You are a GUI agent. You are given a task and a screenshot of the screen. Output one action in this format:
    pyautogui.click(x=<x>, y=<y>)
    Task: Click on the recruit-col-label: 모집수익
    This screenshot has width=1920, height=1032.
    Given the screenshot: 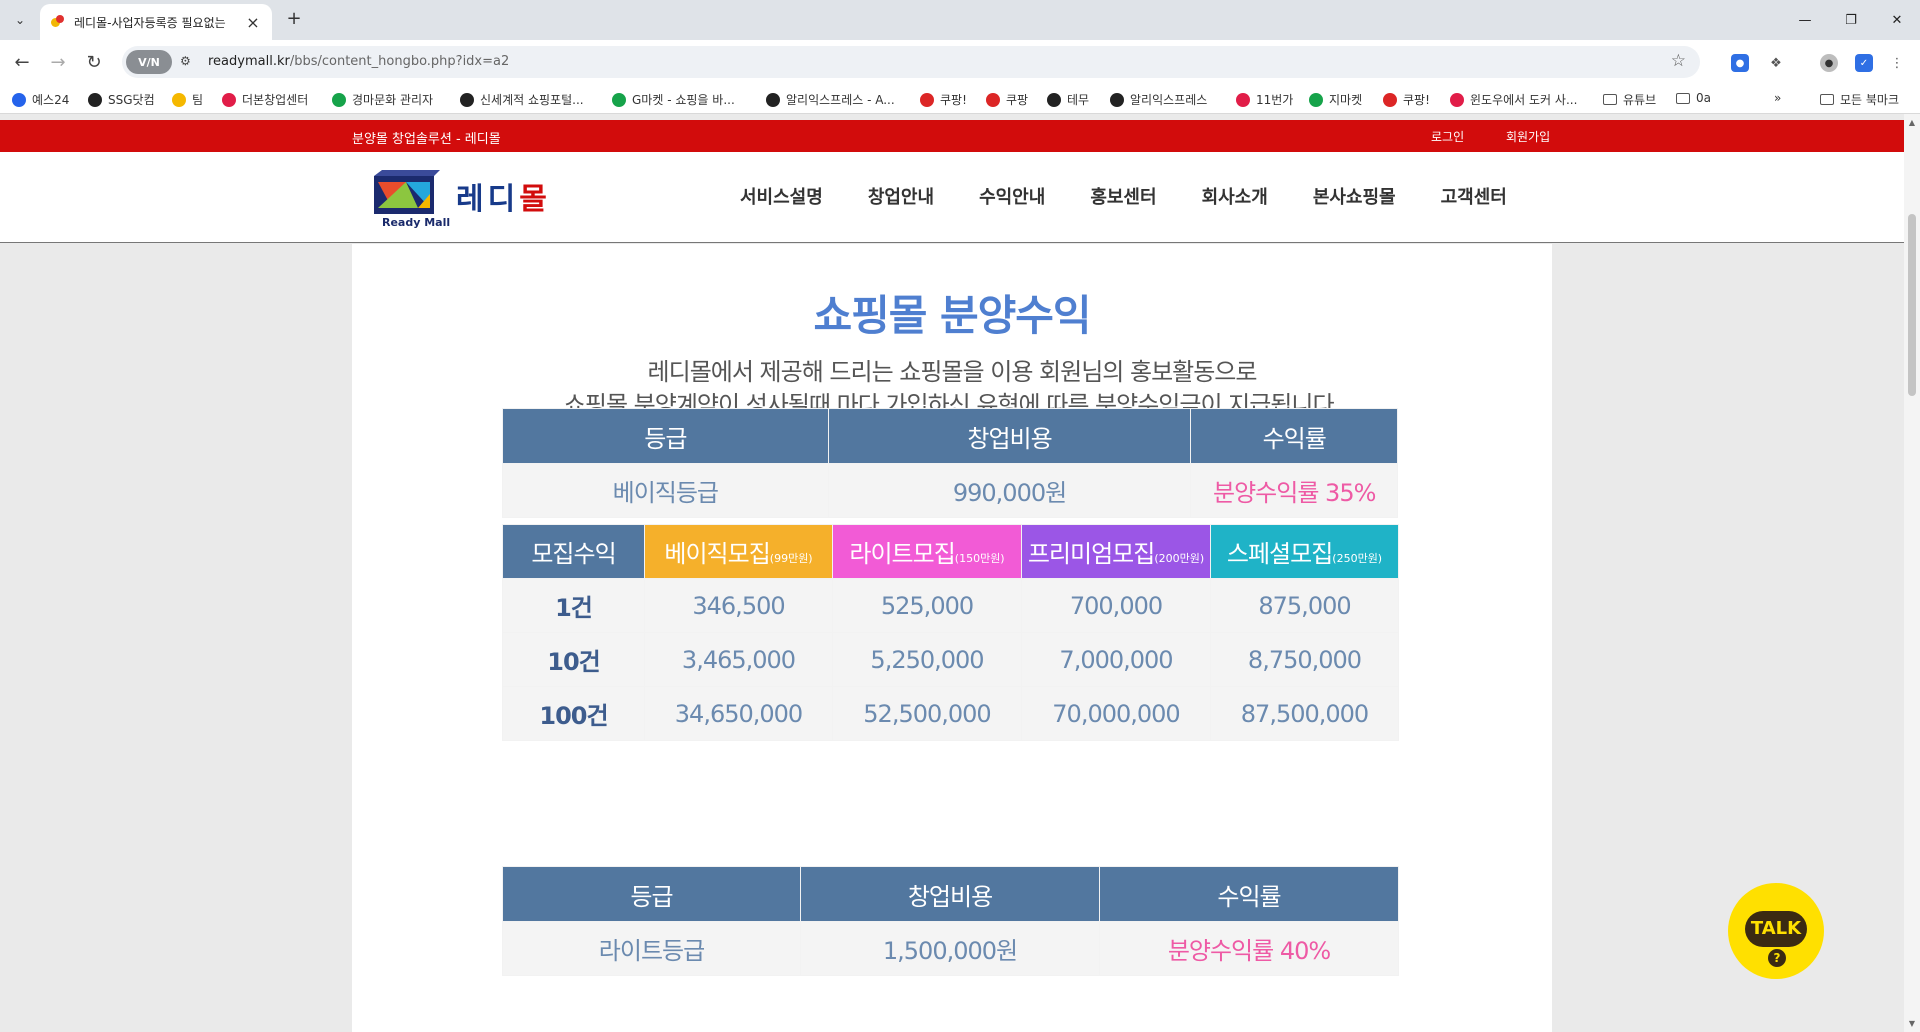 What is the action you would take?
    pyautogui.click(x=573, y=554)
    